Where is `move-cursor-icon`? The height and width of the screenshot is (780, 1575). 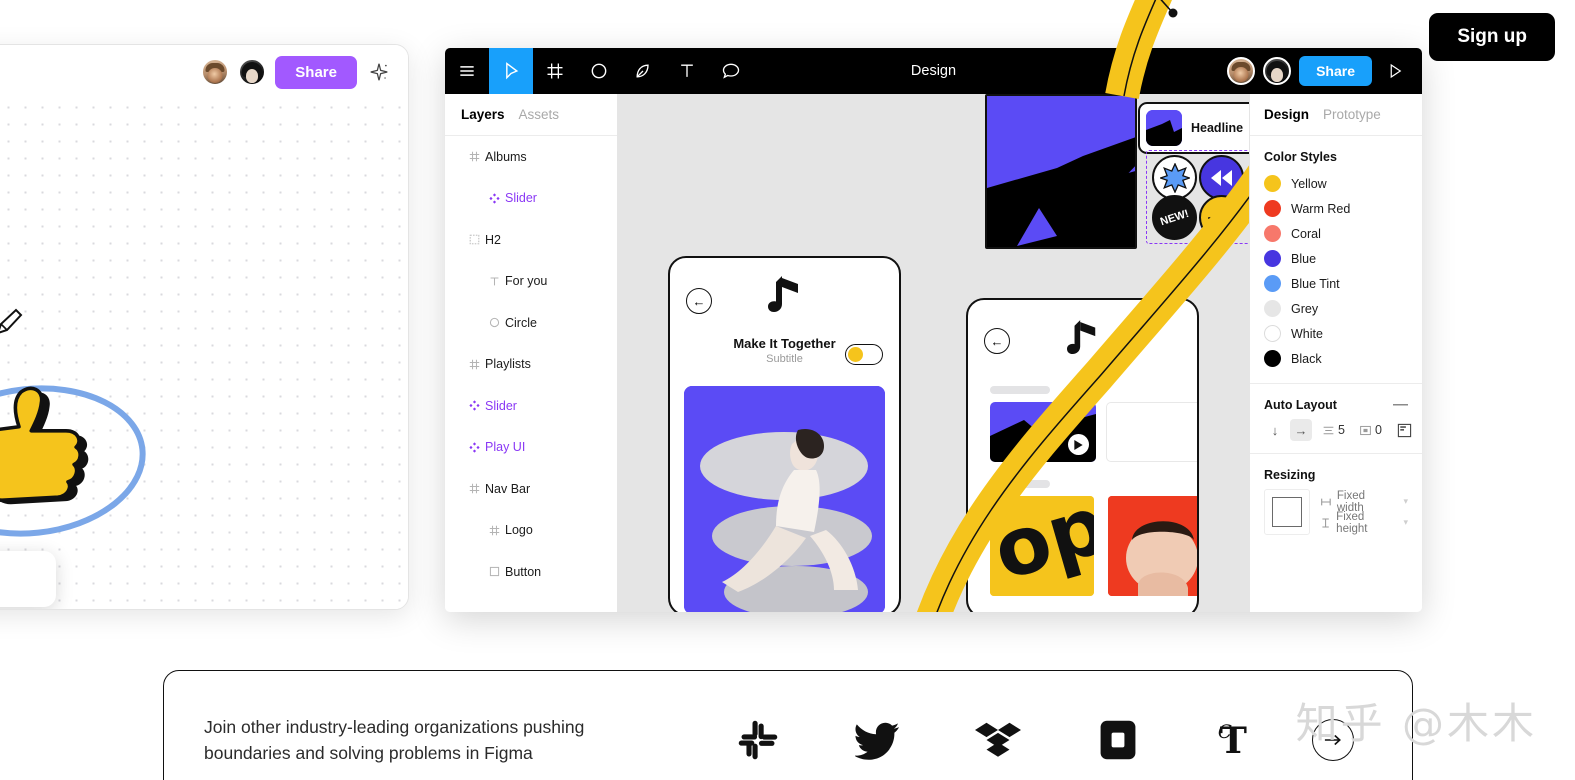 move-cursor-icon is located at coordinates (511, 71).